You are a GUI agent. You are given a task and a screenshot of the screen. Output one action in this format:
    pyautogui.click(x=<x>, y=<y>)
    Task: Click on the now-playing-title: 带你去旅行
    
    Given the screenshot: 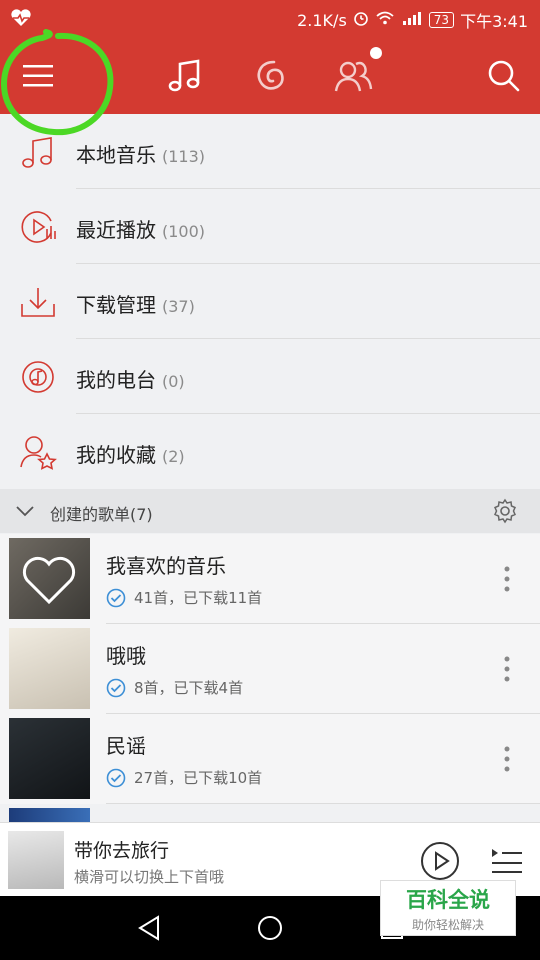 What is the action you would take?
    pyautogui.click(x=122, y=851)
    